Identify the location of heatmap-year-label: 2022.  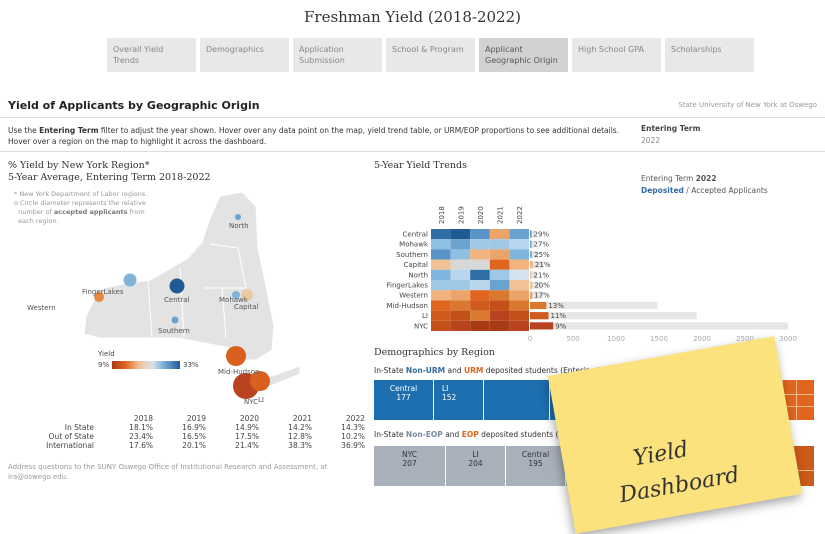
(520, 215).